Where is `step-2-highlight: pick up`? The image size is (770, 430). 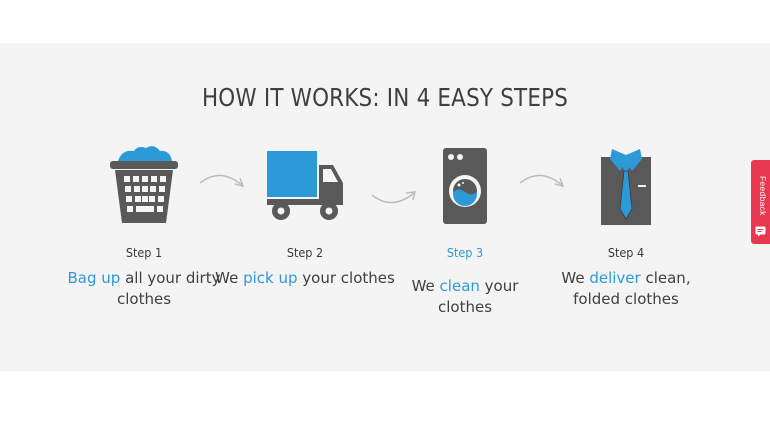
step-2-highlight: pick up is located at coordinates (270, 278).